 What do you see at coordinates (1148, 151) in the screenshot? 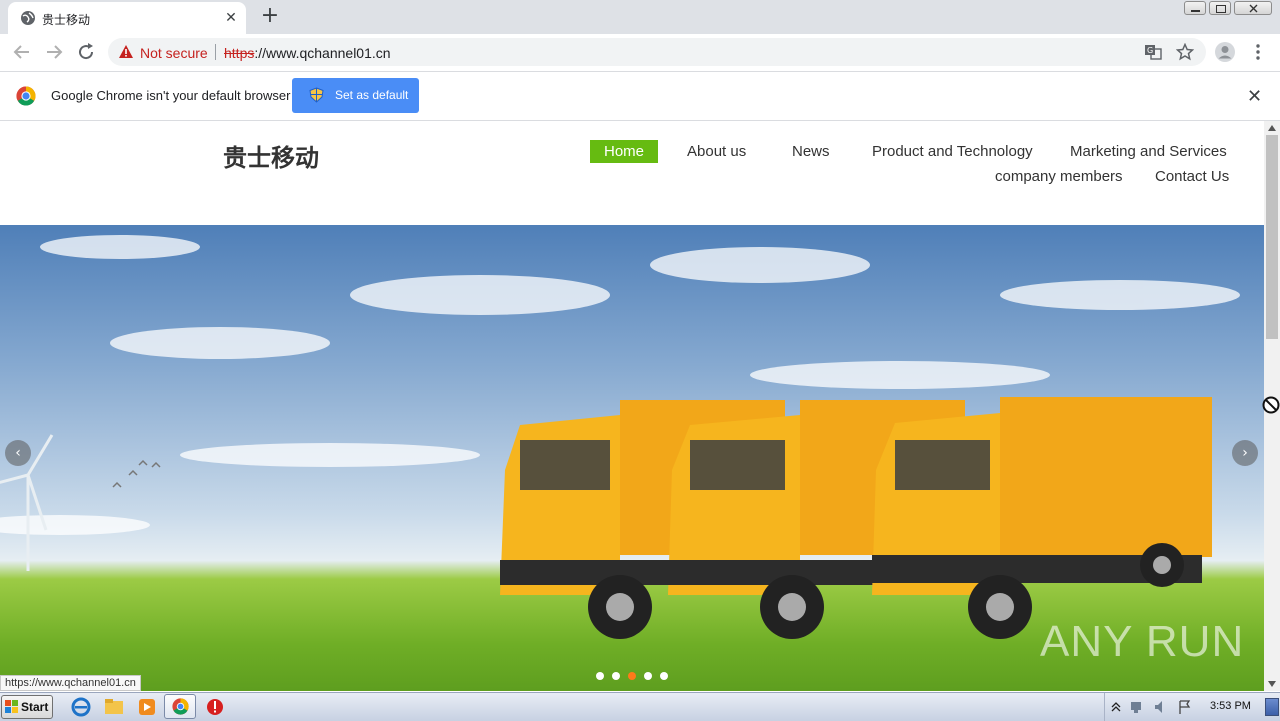
I see `nav-marketing-and-services: Marketing and Services` at bounding box center [1148, 151].